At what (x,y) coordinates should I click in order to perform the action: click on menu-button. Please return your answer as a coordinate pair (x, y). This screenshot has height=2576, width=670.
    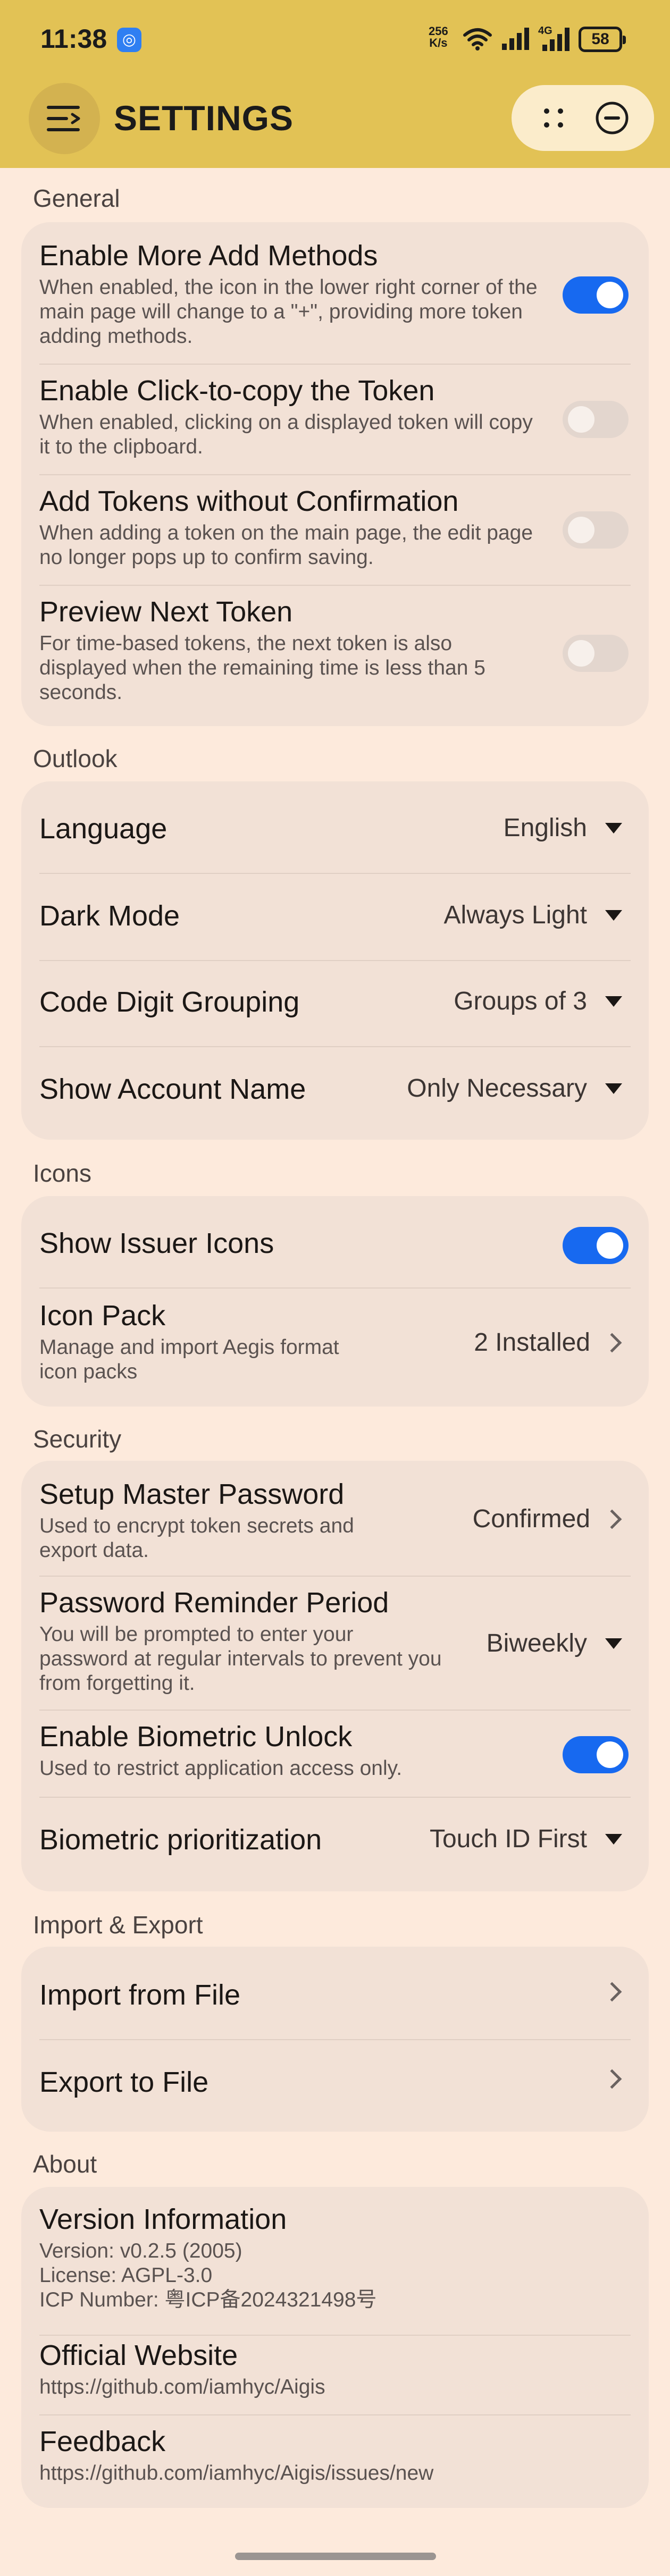
    Looking at the image, I should click on (64, 118).